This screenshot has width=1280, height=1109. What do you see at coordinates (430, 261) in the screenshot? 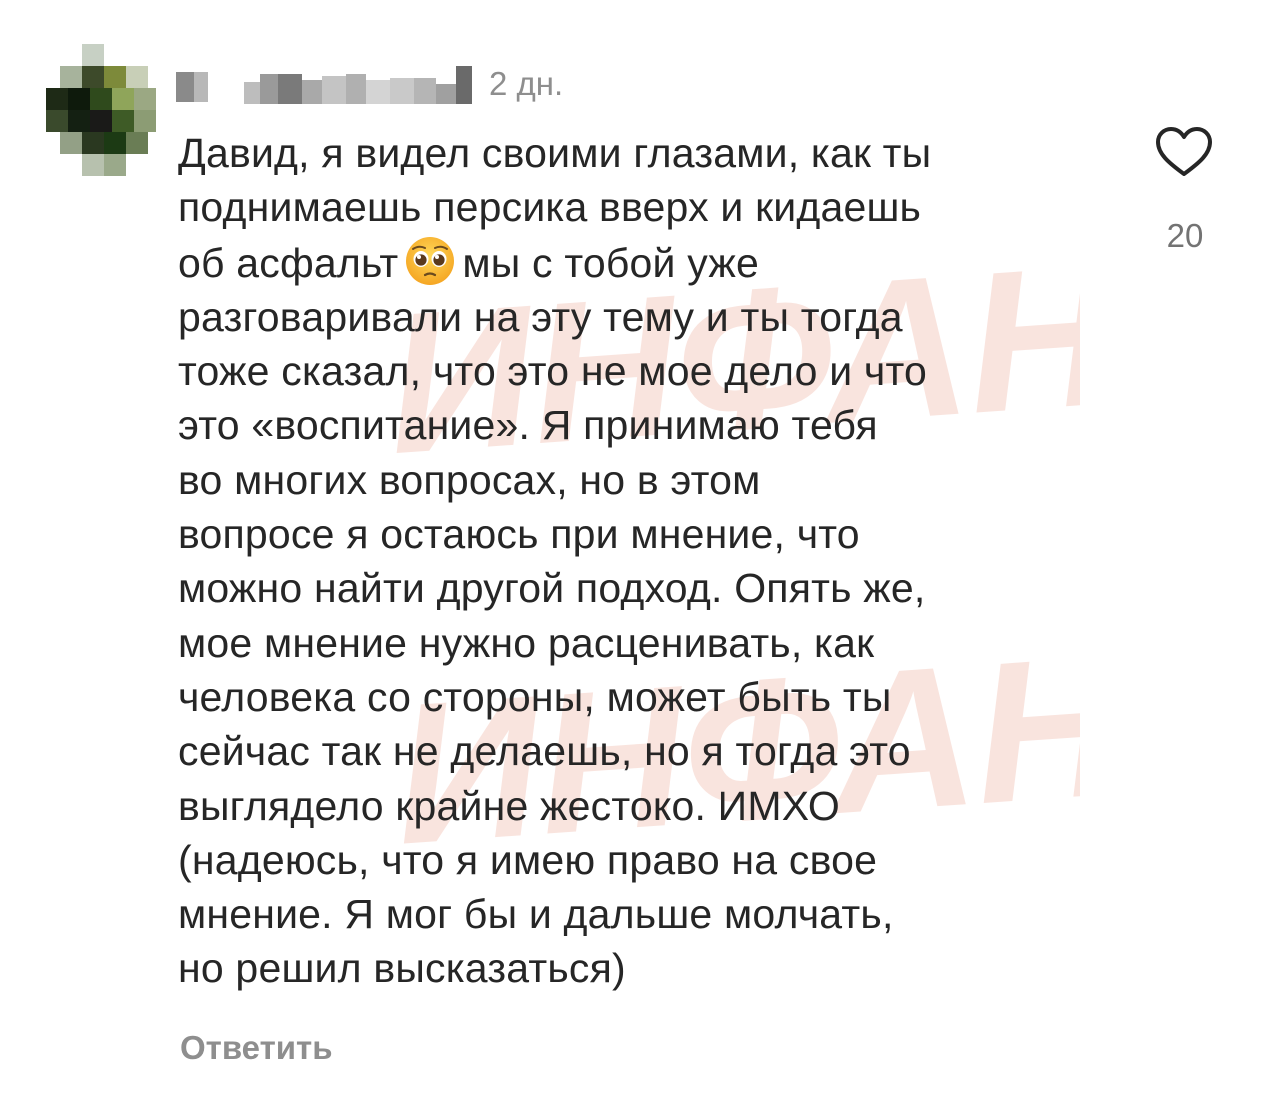
I see `pleading-face-emoji` at bounding box center [430, 261].